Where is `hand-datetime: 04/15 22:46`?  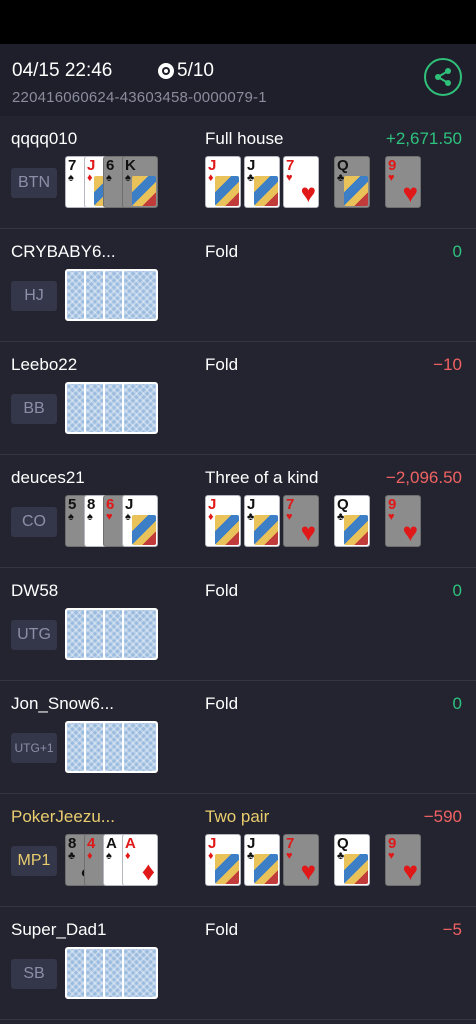 hand-datetime: 04/15 22:46 is located at coordinates (62, 70).